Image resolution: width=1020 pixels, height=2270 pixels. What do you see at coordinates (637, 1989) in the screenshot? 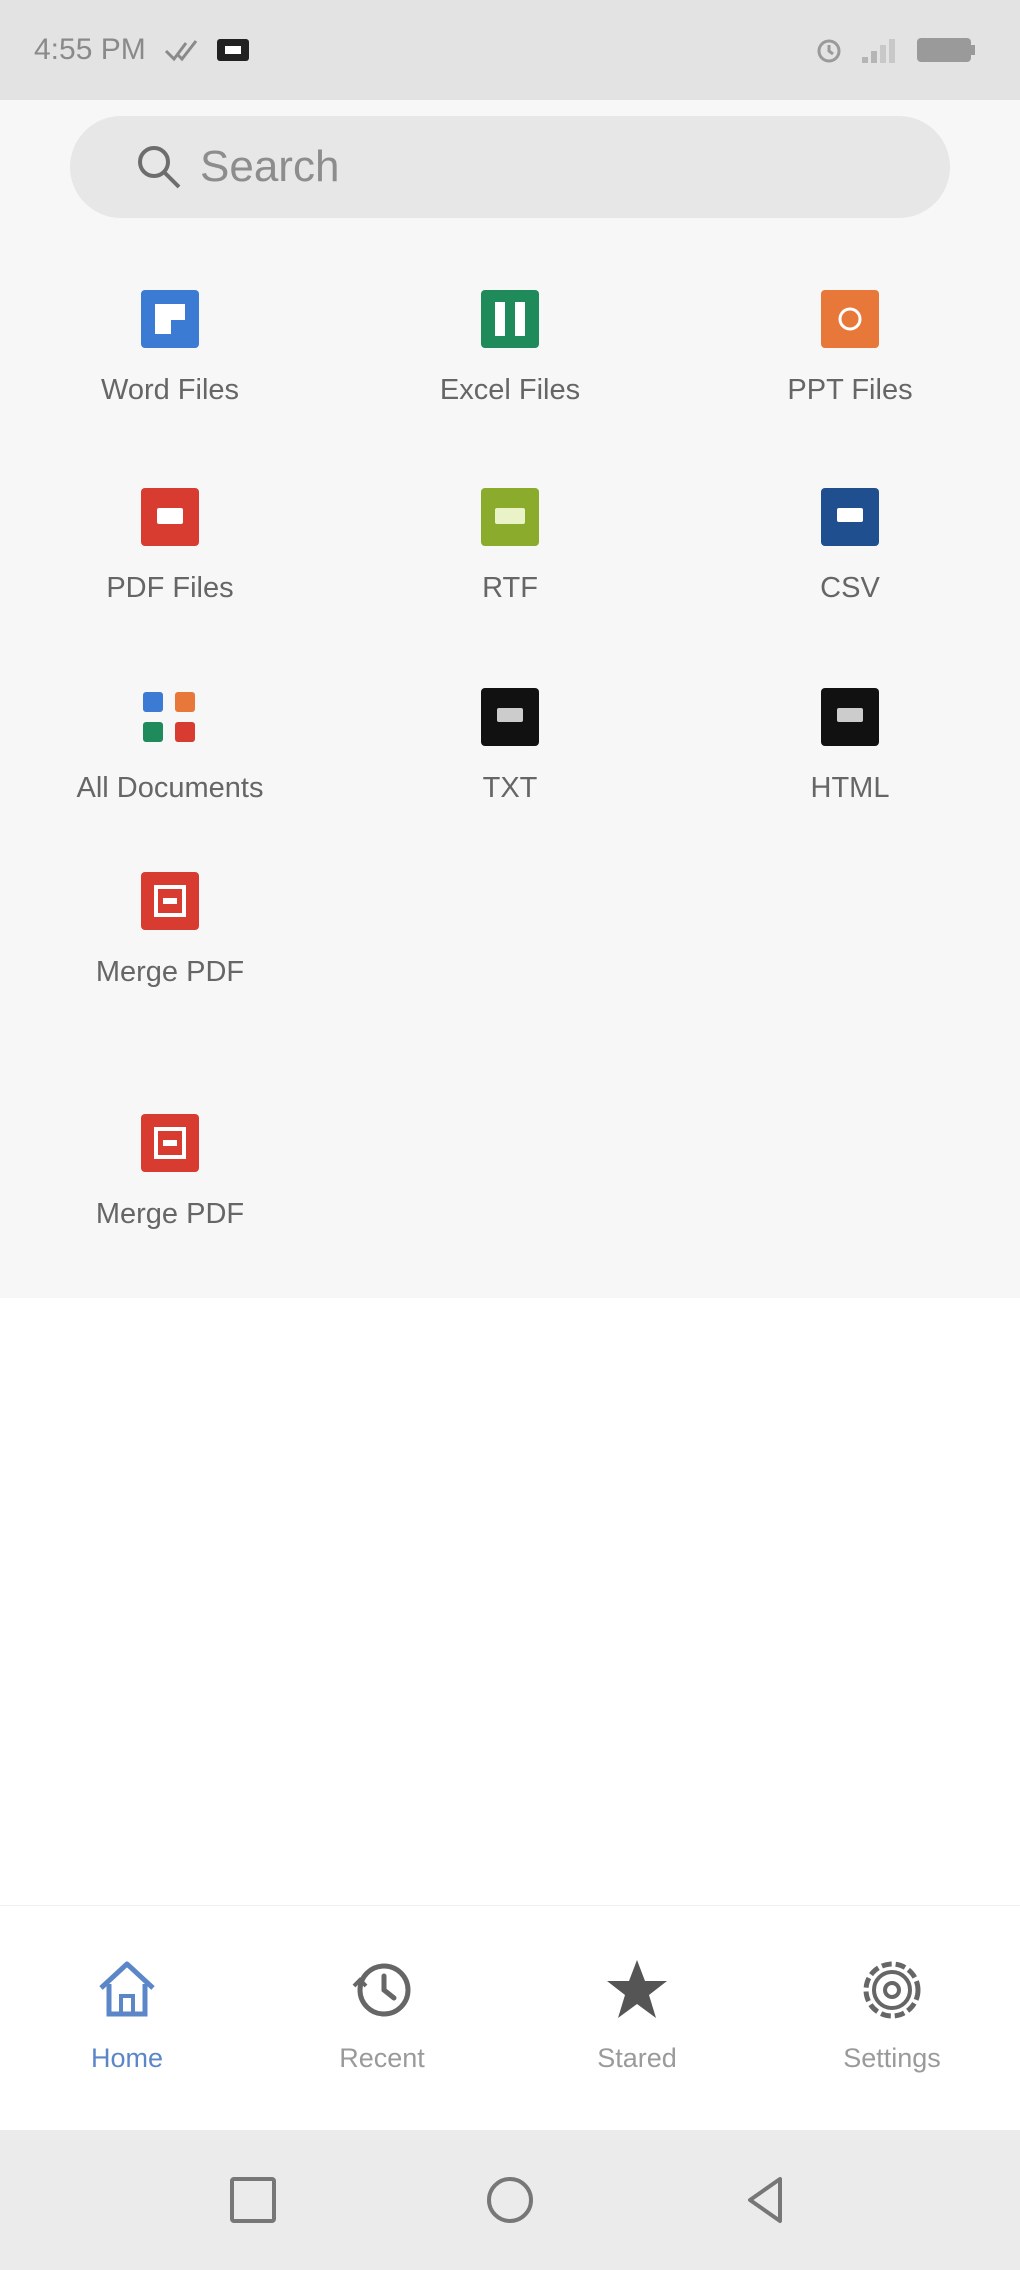
I see `star-icon` at bounding box center [637, 1989].